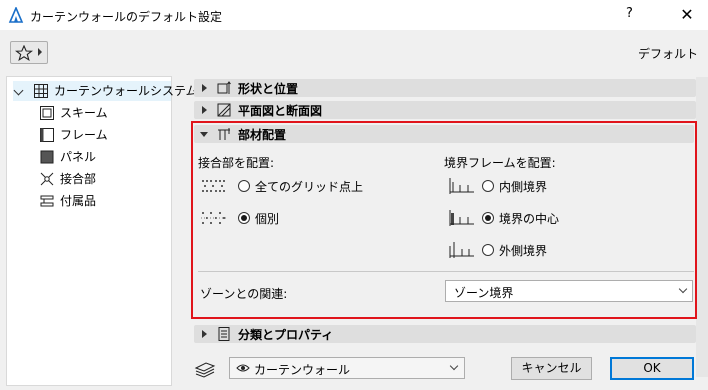 This screenshot has height=390, width=708. Describe the element at coordinates (47, 157) in the screenshot. I see `panel-icon` at that location.